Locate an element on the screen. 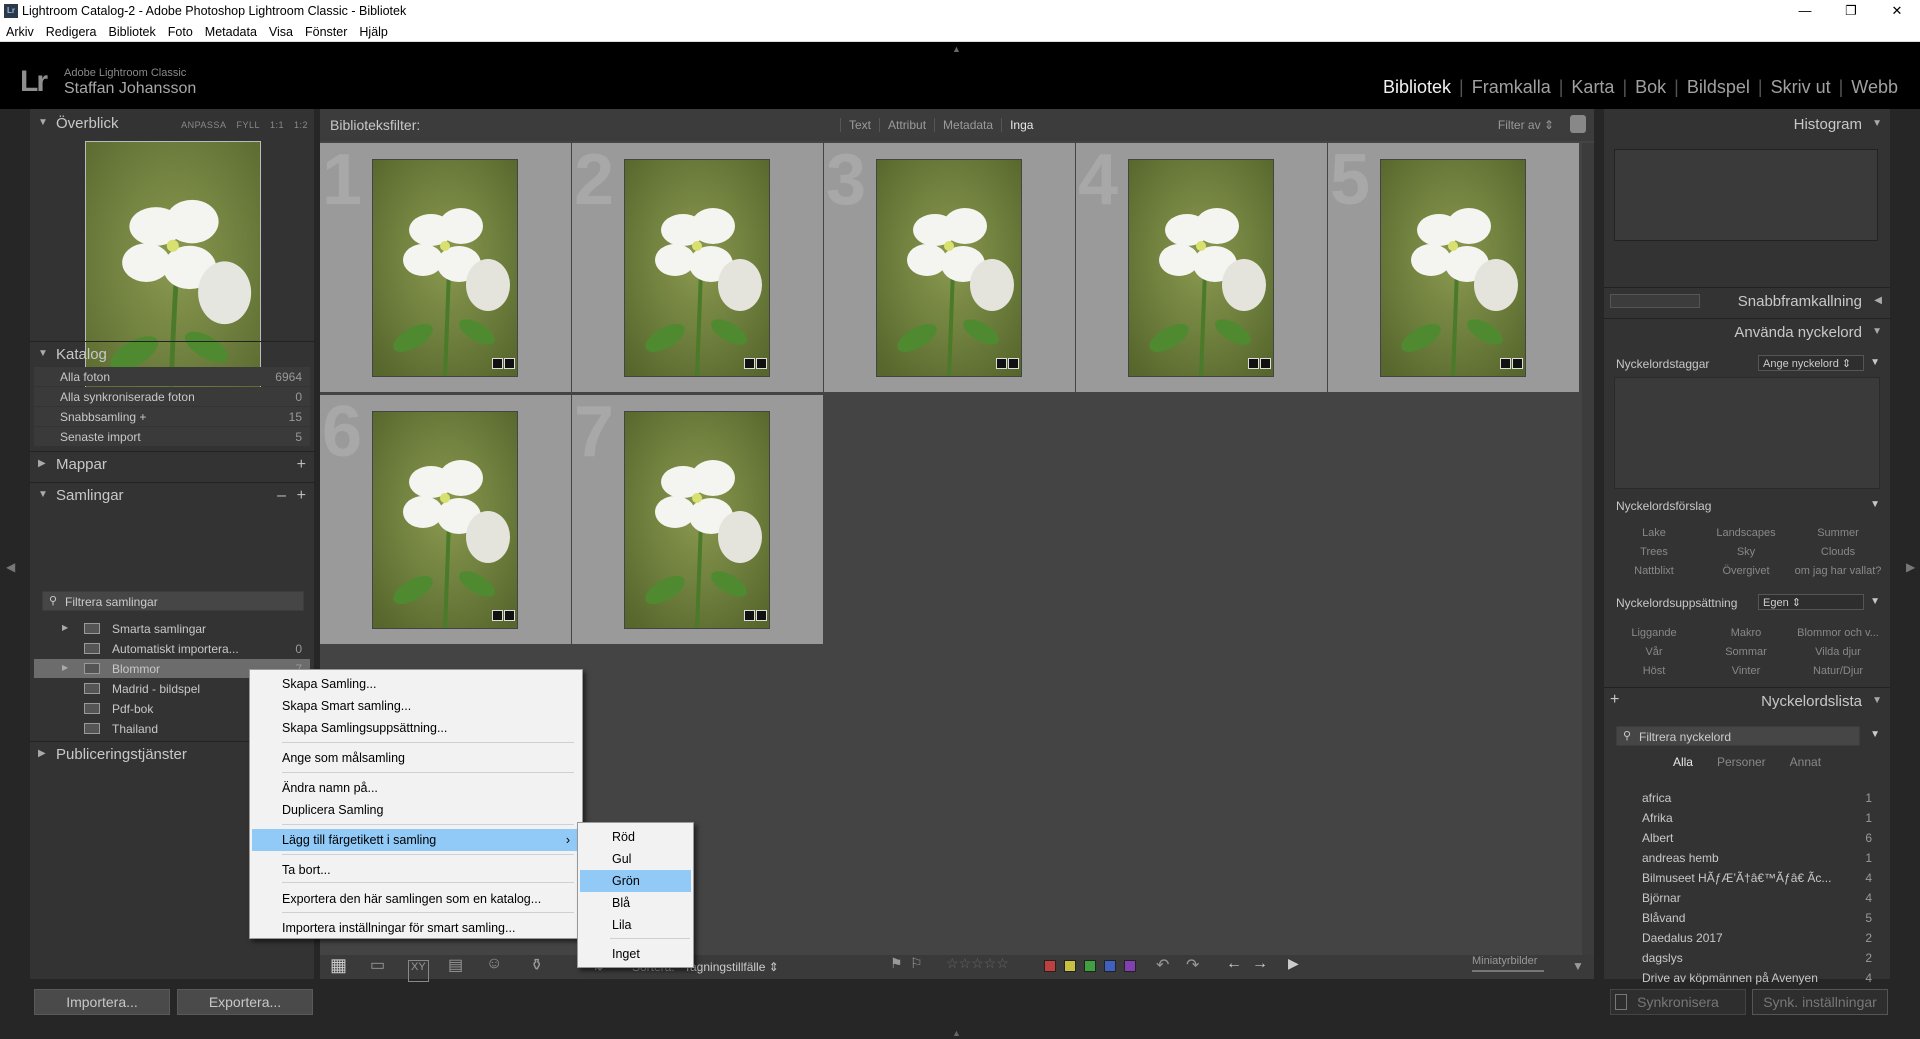  thumbnail-cell: 4 is located at coordinates (1202, 266).